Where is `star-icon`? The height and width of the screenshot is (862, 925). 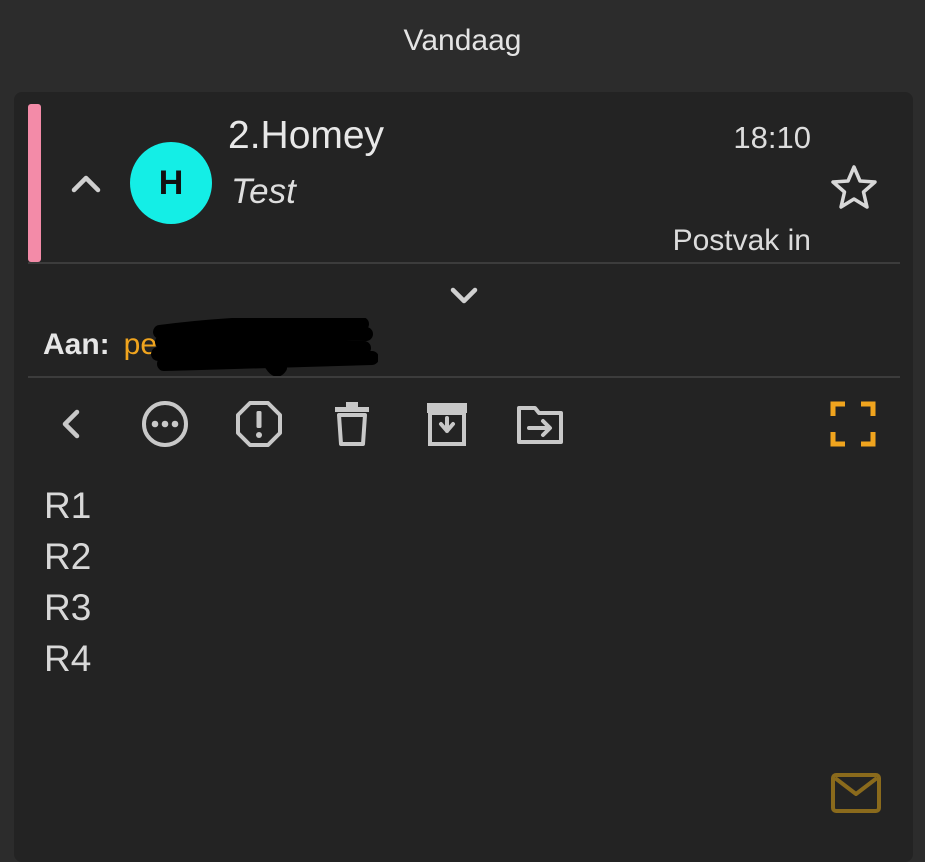
star-icon is located at coordinates (854, 187).